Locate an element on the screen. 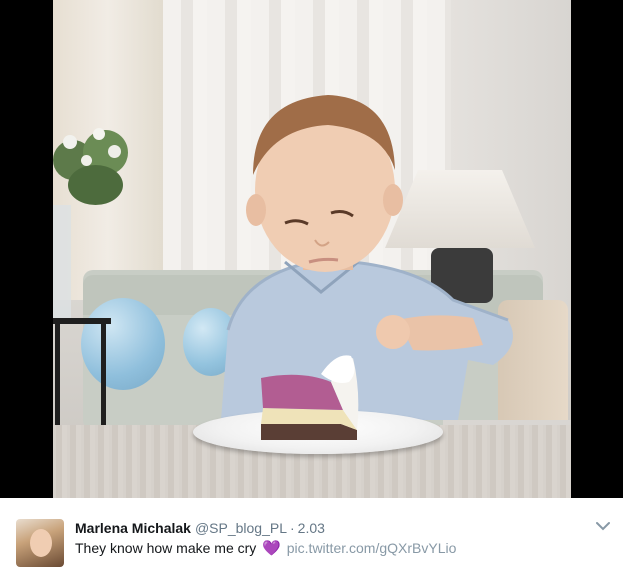 This screenshot has height=573, width=623. cake-slice is located at coordinates (310, 397).